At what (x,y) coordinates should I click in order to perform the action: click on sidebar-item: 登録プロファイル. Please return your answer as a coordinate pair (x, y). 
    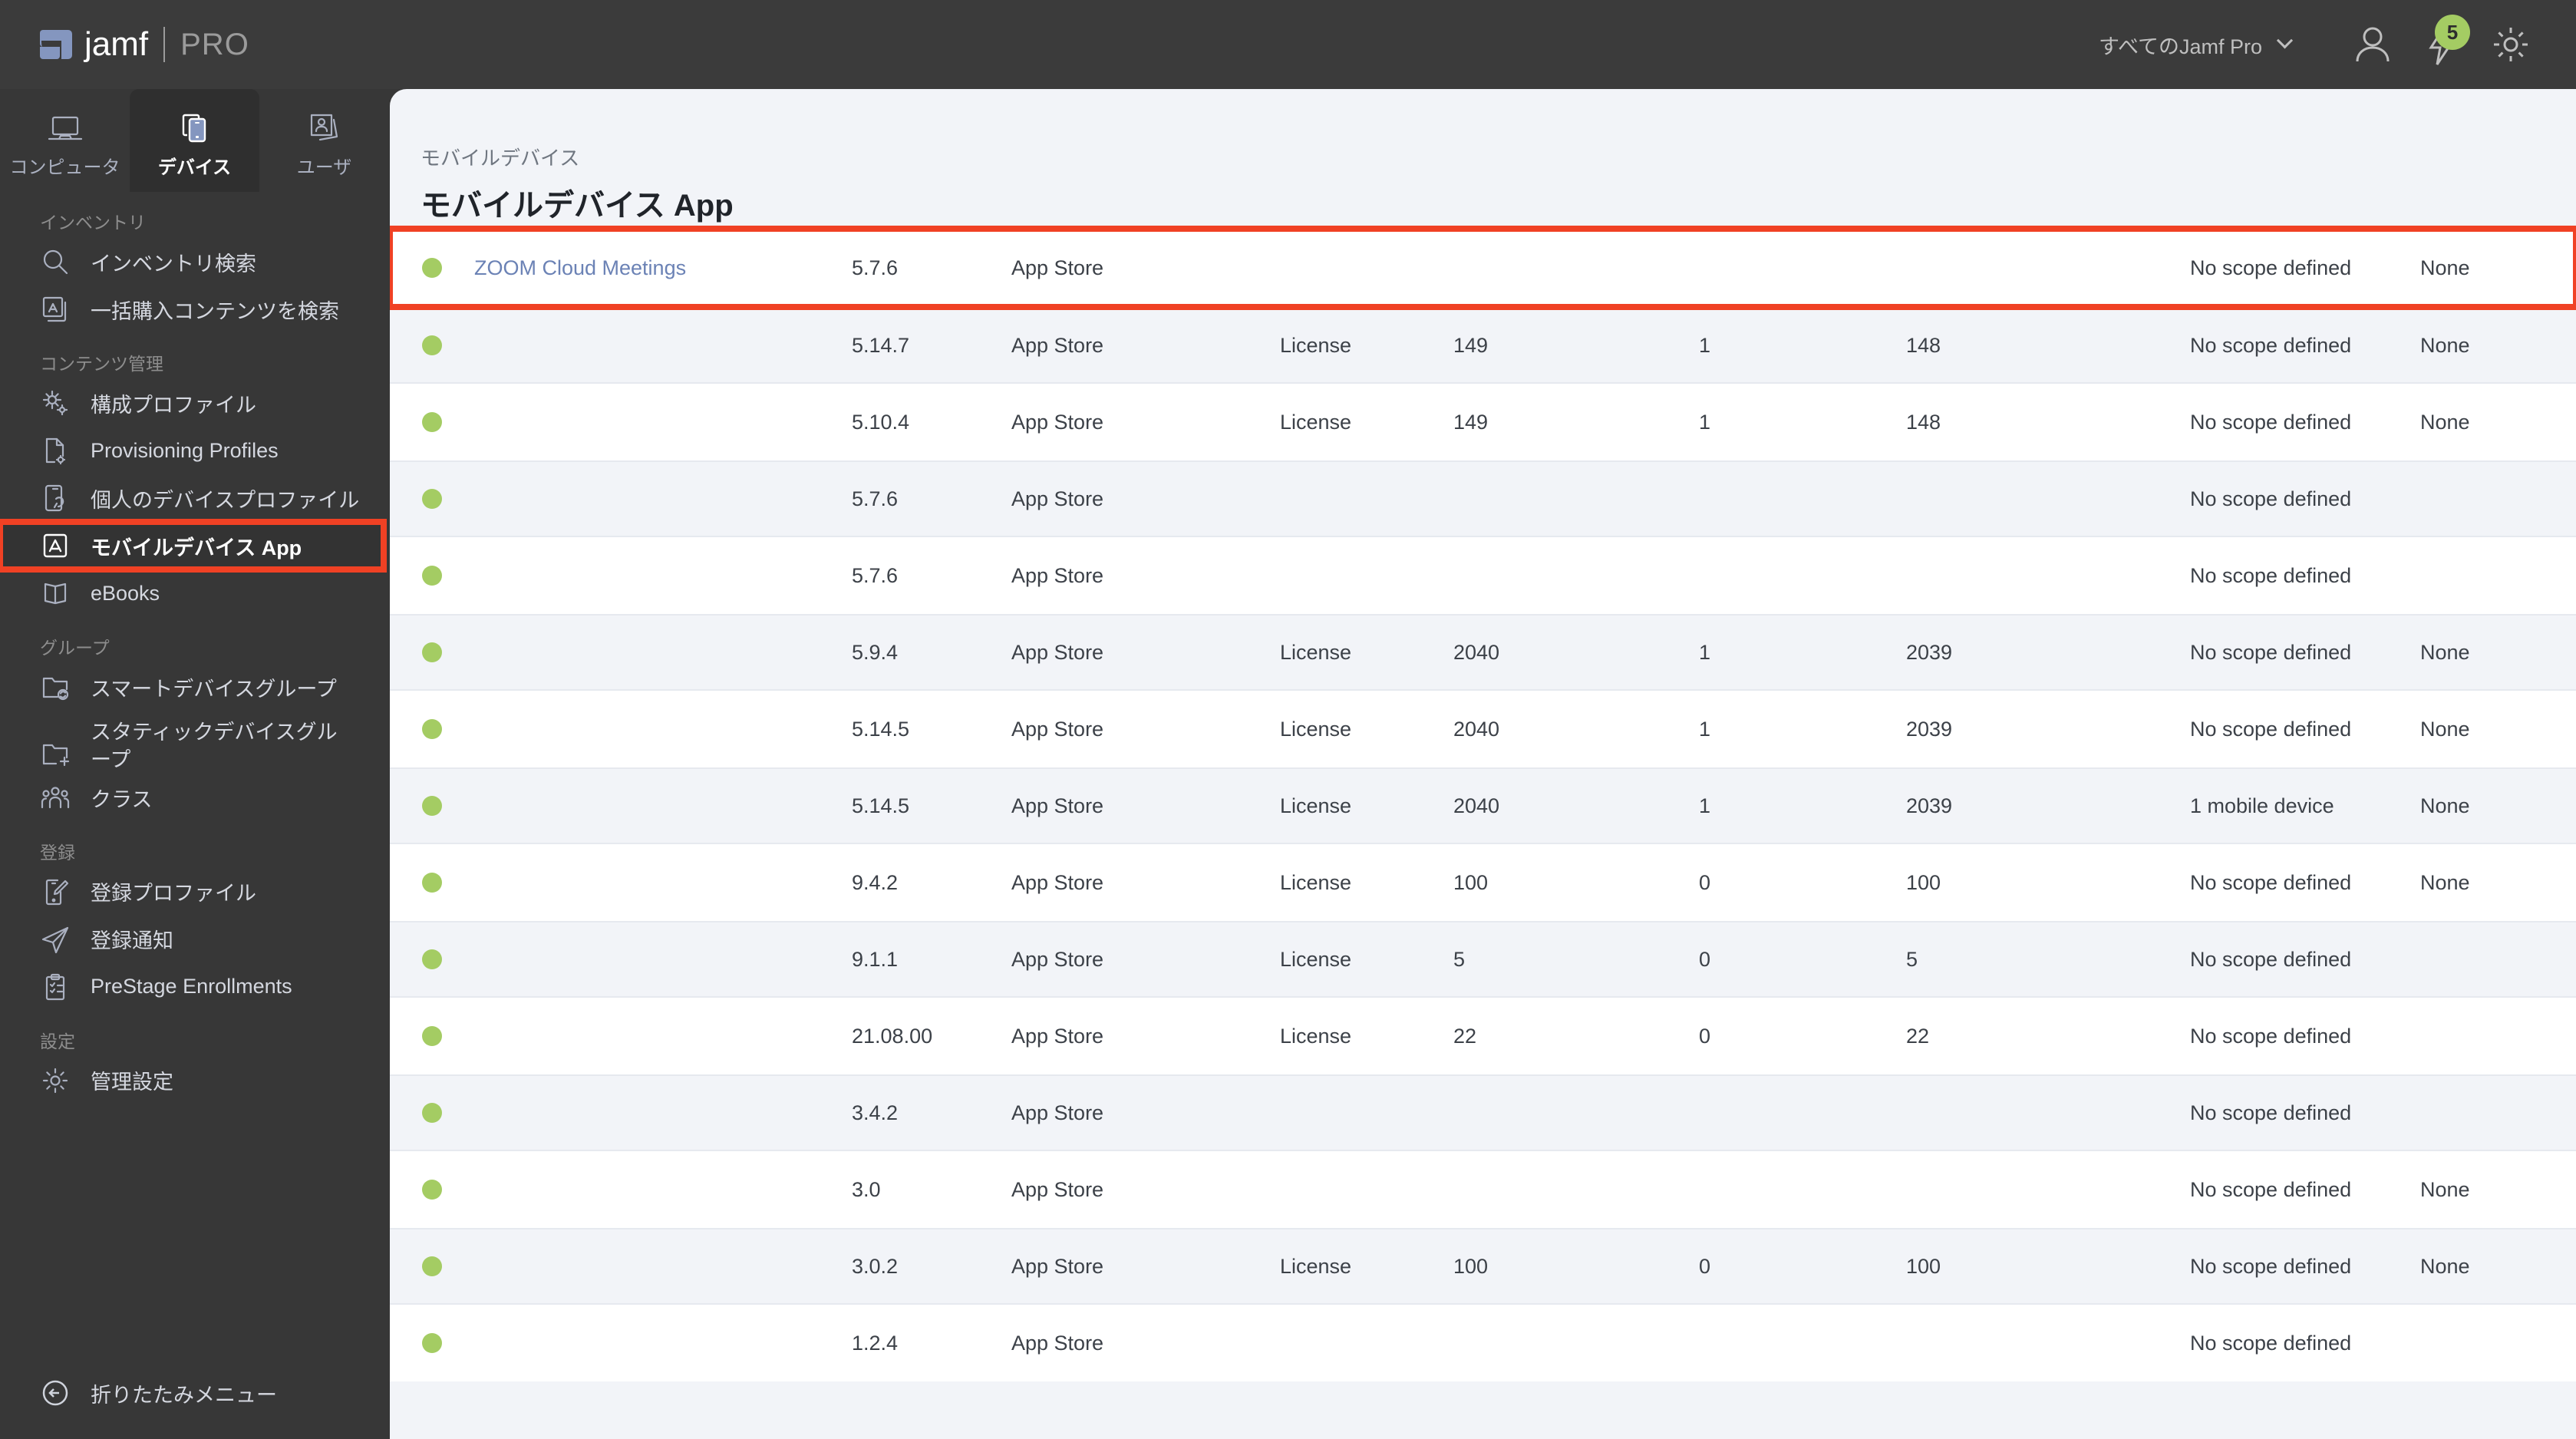
    Looking at the image, I should click on (195, 892).